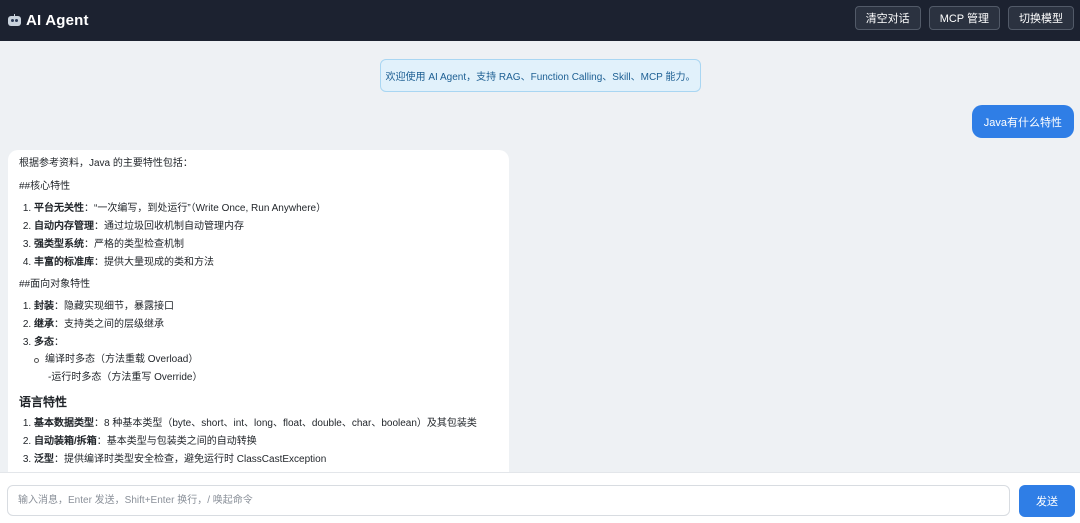 This screenshot has height=523, width=1080. Describe the element at coordinates (57, 20) in the screenshot. I see `app-title: AI Agent` at that location.